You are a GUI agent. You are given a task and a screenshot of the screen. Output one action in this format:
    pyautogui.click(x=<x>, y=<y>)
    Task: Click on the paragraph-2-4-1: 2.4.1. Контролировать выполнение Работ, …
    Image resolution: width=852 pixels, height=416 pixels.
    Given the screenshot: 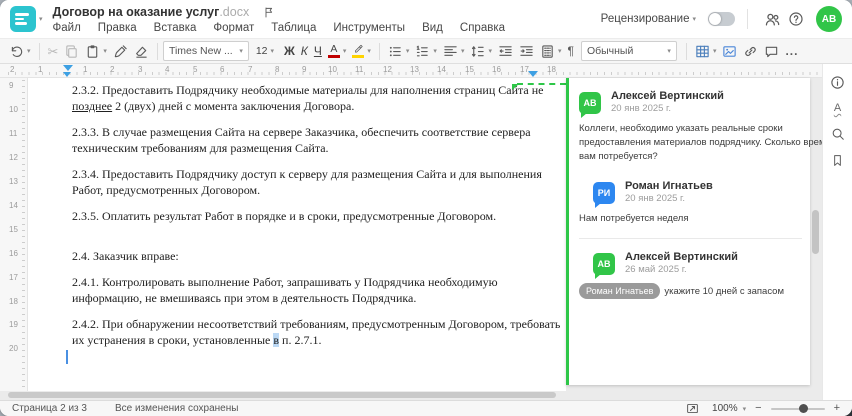 What is the action you would take?
    pyautogui.click(x=285, y=290)
    